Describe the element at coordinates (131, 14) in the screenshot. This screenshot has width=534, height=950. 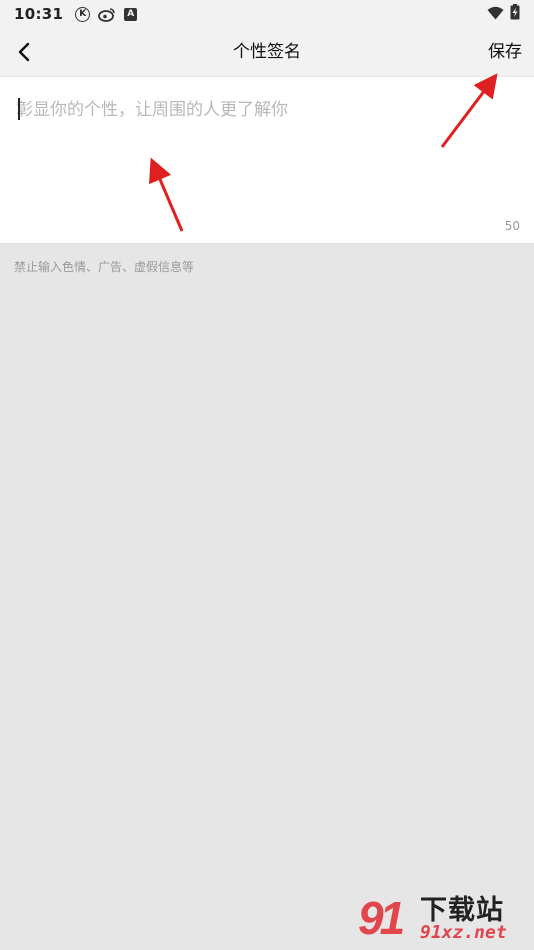
I see `a-box-icon: A` at that location.